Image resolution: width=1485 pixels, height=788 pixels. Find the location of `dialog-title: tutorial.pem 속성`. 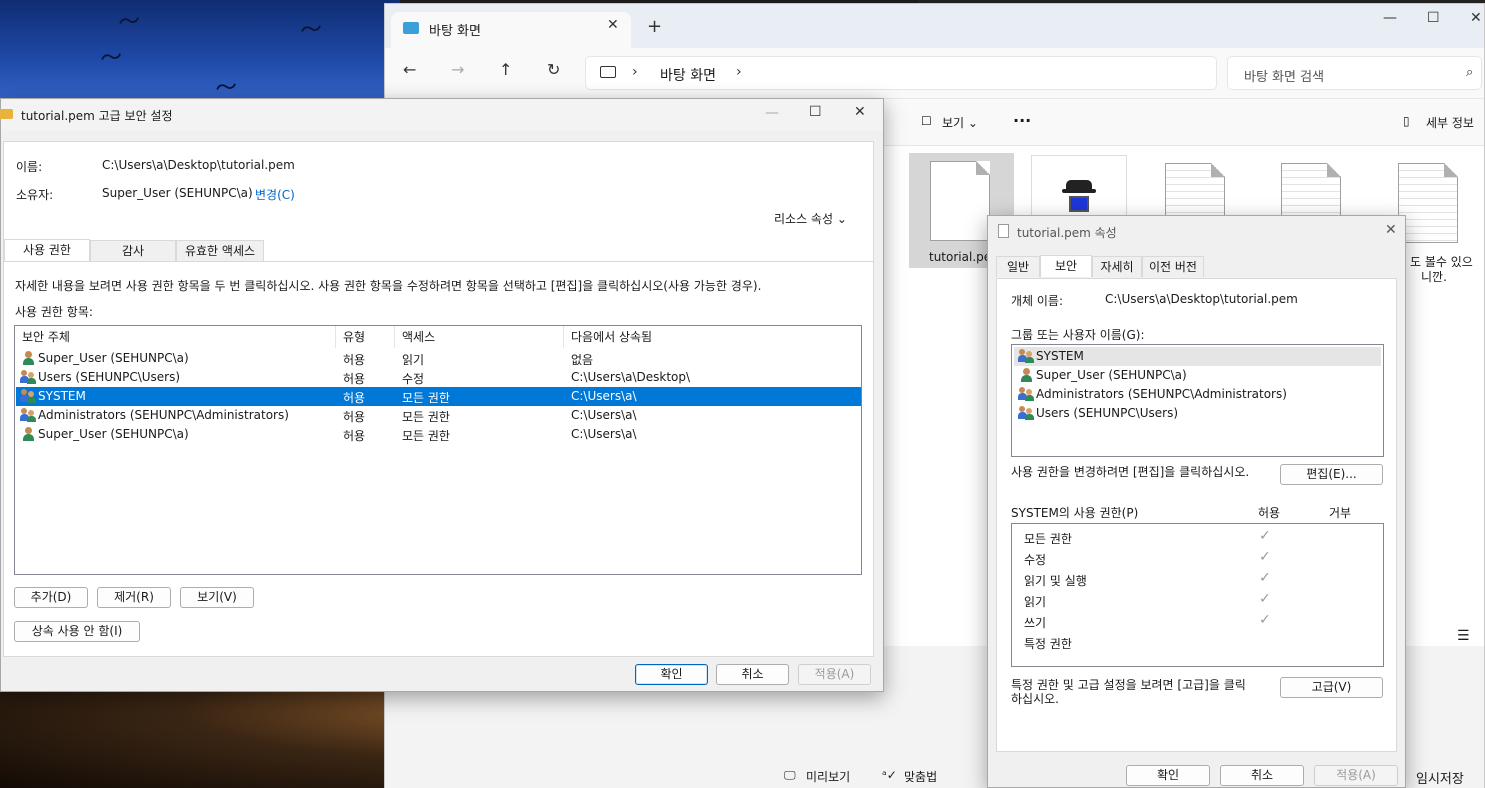

dialog-title: tutorial.pem 속성 is located at coordinates (1067, 233).